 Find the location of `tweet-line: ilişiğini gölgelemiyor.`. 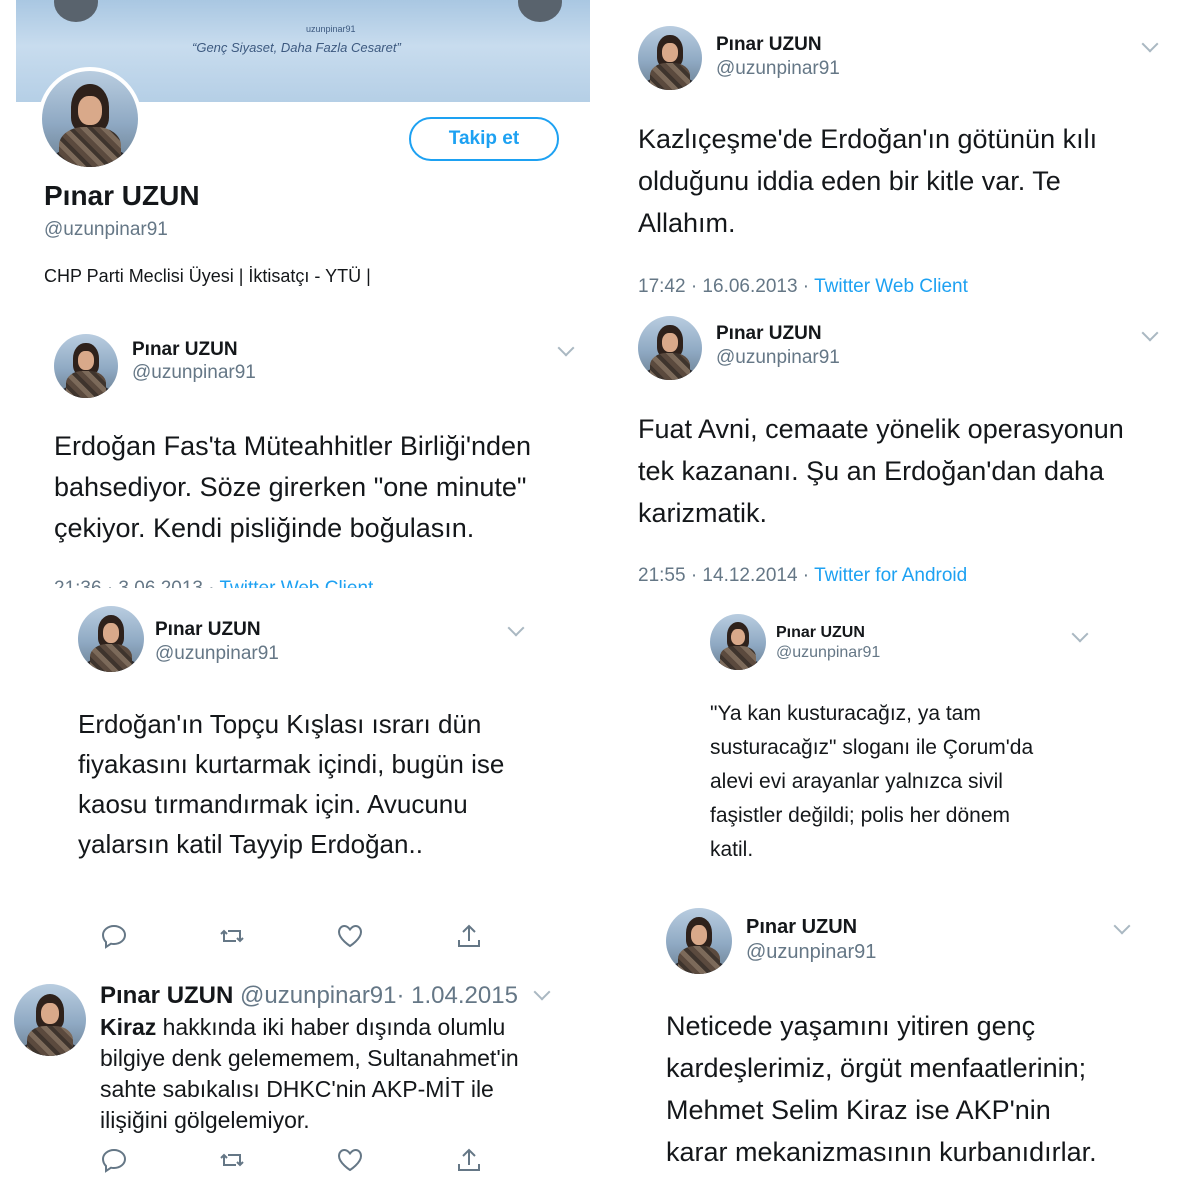

tweet-line: ilişiğini gölgelemiyor. is located at coordinates (205, 1120).